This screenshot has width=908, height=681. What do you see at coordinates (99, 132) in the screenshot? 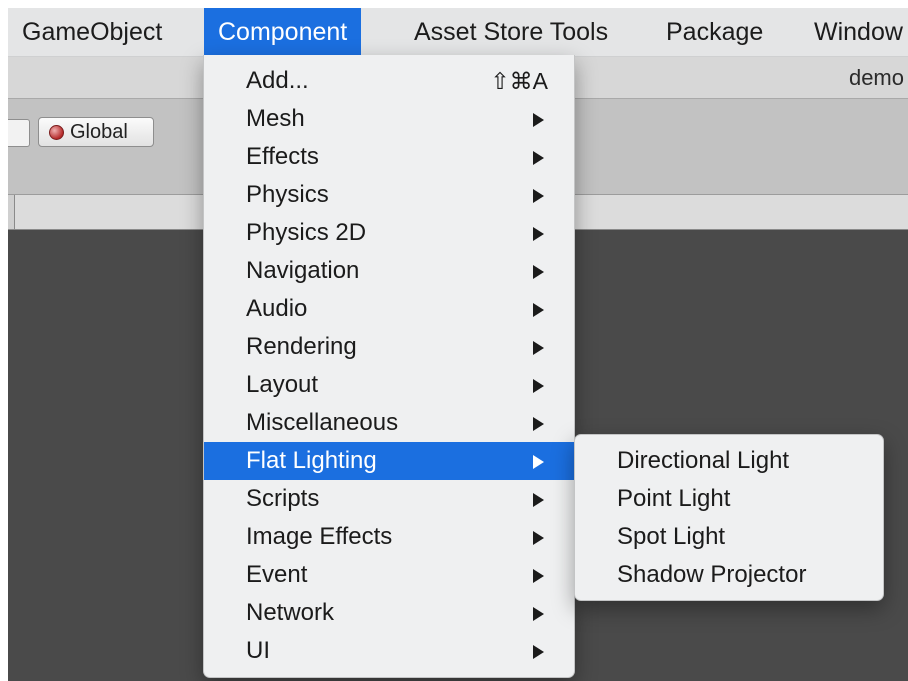
I see `global-toggle-label: Global` at bounding box center [99, 132].